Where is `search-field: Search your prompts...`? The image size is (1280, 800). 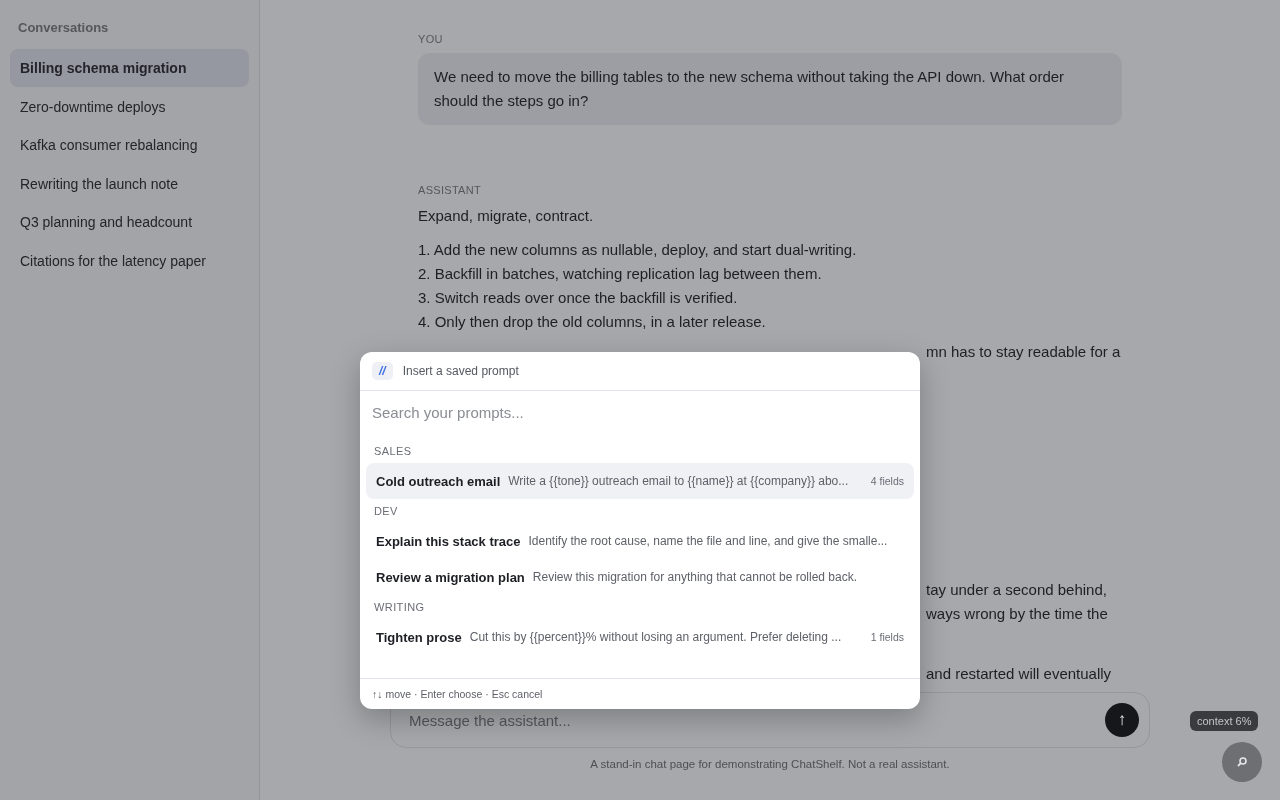
search-field: Search your prompts... is located at coordinates (640, 412).